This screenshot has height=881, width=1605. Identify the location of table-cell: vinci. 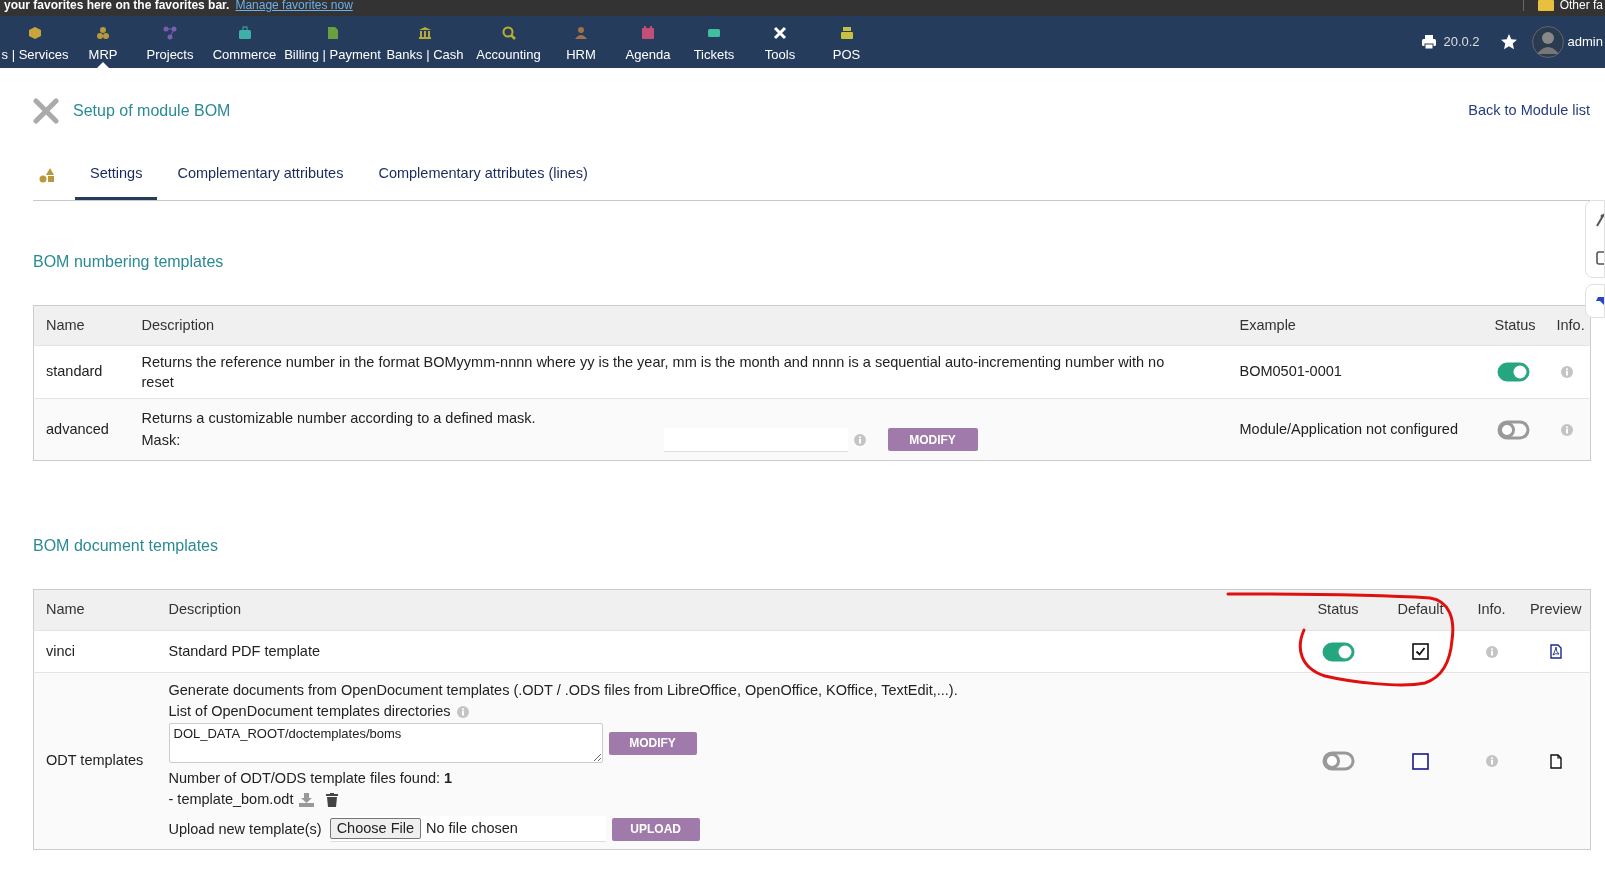
(95, 651).